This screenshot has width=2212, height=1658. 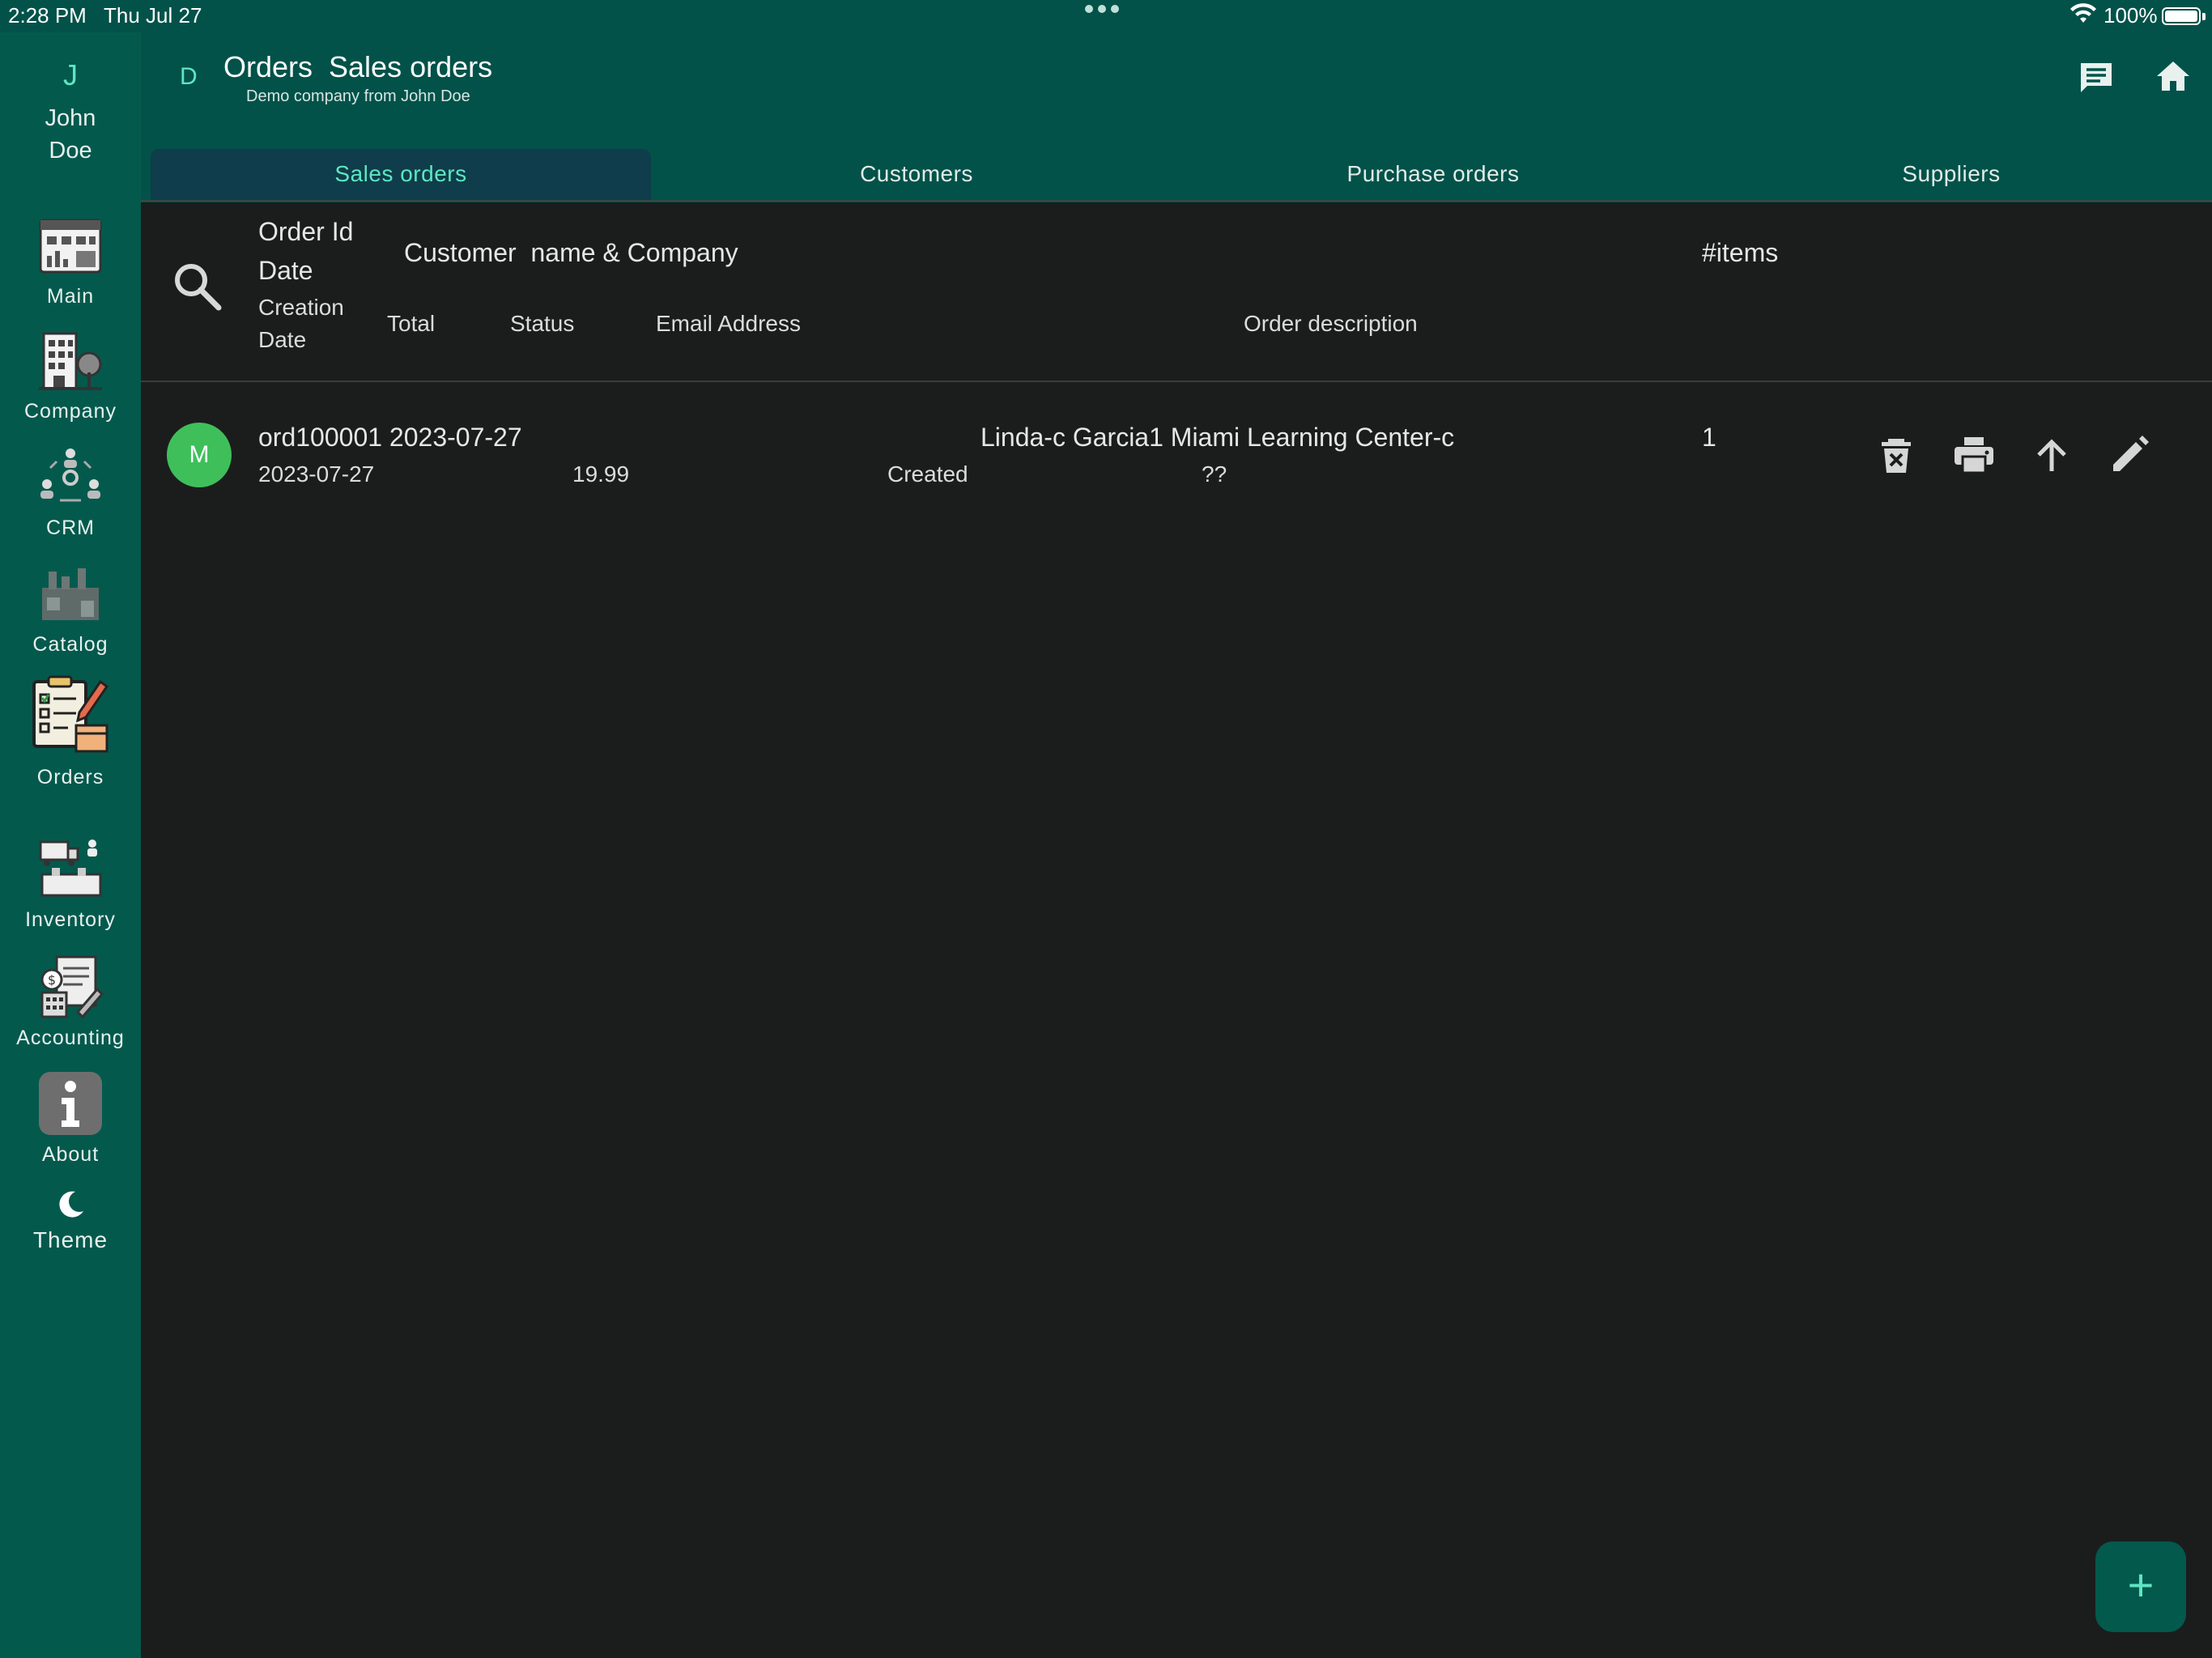 I want to click on nav-label-accounting: Accounting, so click(x=71, y=1038).